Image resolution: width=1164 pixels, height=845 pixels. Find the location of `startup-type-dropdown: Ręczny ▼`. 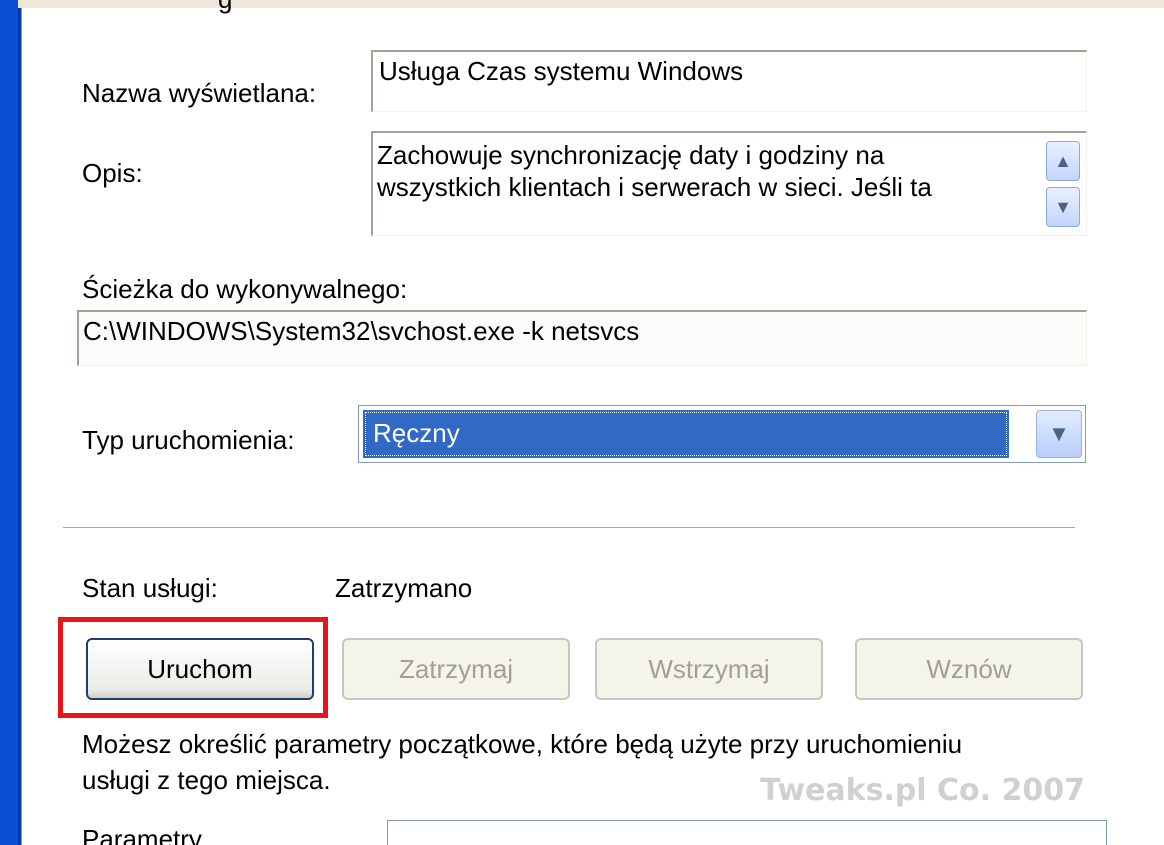

startup-type-dropdown: Ręczny ▼ is located at coordinates (722, 434).